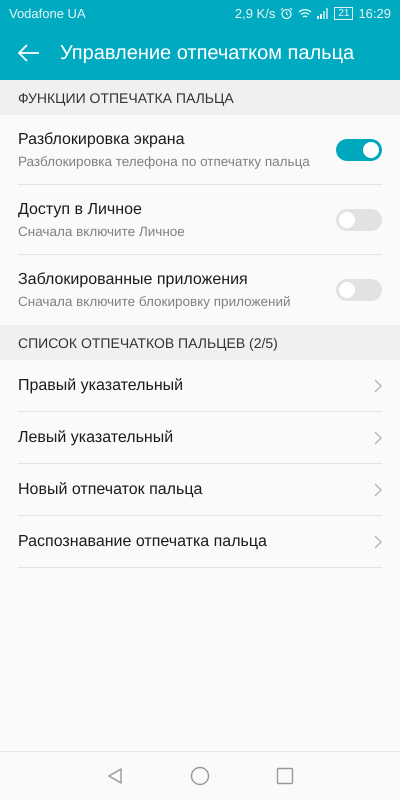  What do you see at coordinates (47, 13) in the screenshot?
I see `carrier-name: Vodafone UA` at bounding box center [47, 13].